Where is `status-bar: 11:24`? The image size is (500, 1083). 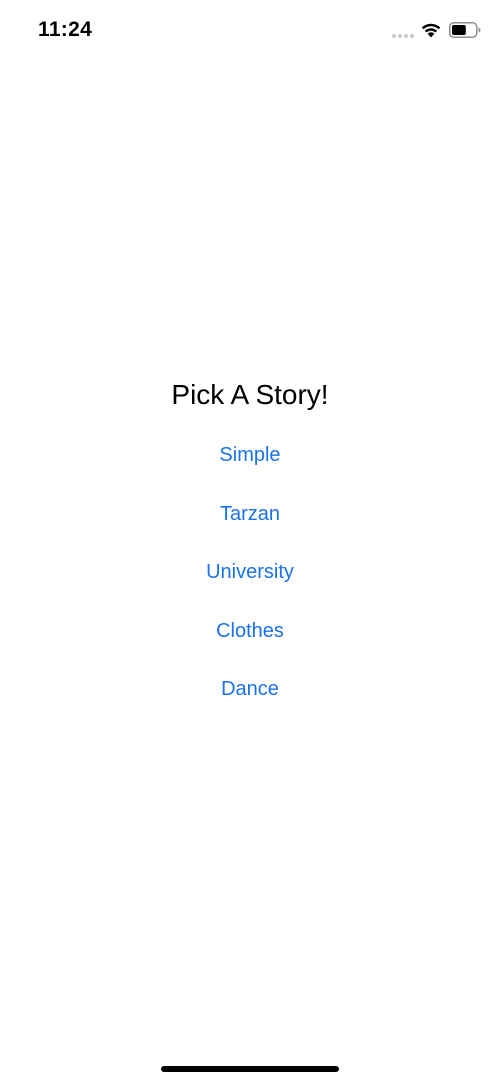
status-bar: 11:24 is located at coordinates (250, 30).